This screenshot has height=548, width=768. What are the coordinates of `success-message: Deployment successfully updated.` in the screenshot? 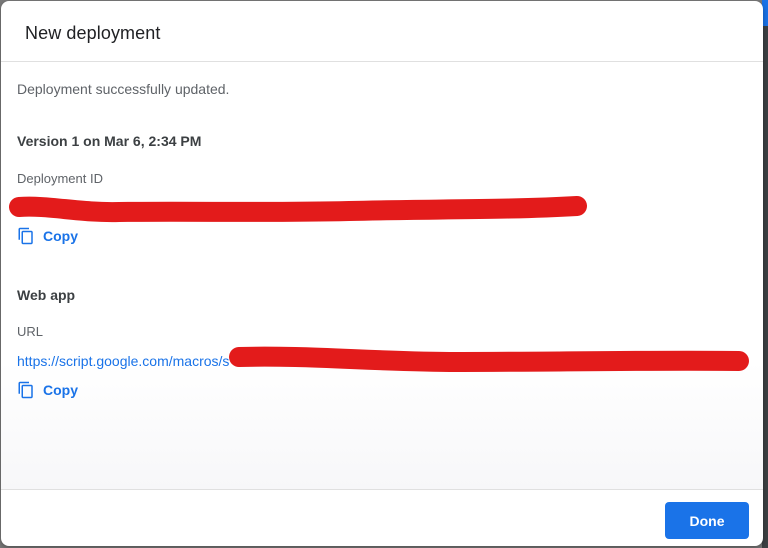 It's located at (123, 89).